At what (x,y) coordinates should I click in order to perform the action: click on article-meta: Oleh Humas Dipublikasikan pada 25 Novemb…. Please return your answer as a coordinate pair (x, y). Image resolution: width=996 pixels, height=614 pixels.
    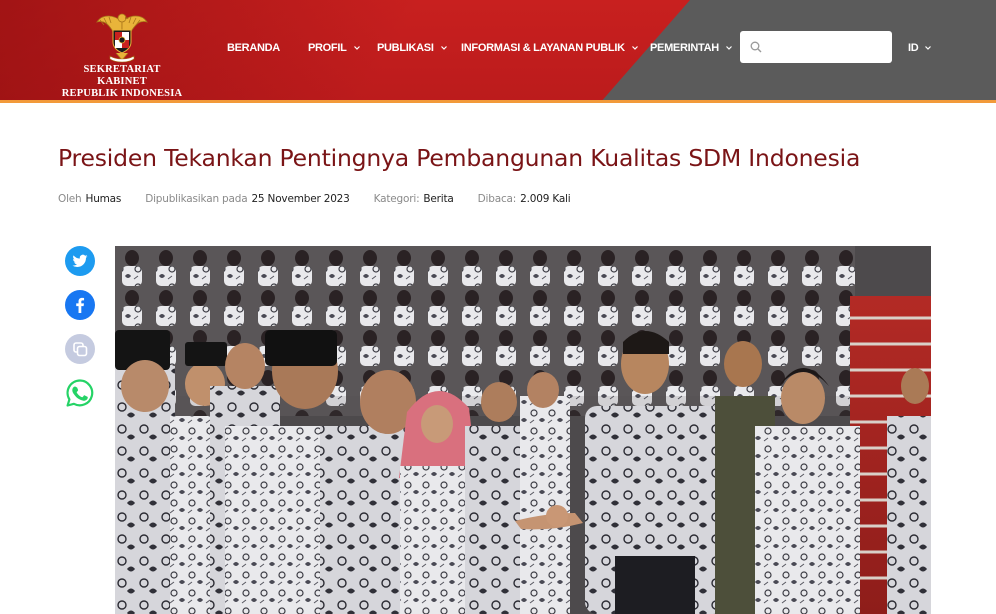
    Looking at the image, I should click on (326, 199).